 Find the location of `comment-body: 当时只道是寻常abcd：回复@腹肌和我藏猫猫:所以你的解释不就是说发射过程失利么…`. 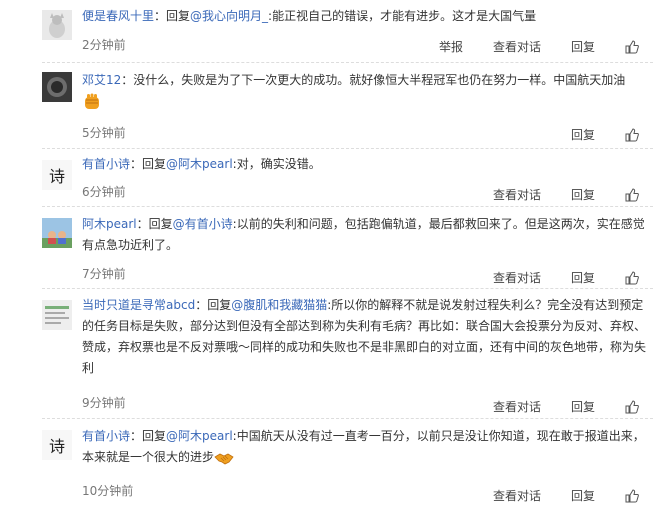

comment-body: 当时只道是寻常abcd：回复@腹肌和我藏猫猫:所以你的解释不就是说发射过程失利么… is located at coordinates (367, 337).